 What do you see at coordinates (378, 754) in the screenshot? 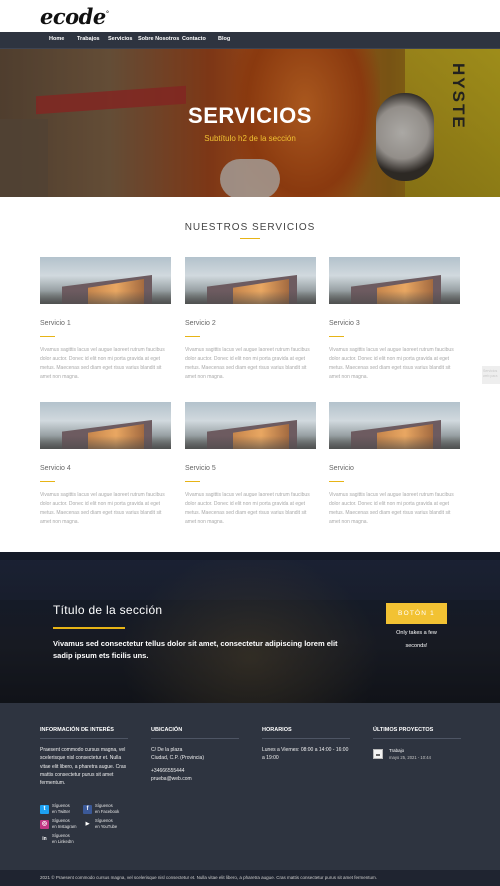
I see `project-thumbnail` at bounding box center [378, 754].